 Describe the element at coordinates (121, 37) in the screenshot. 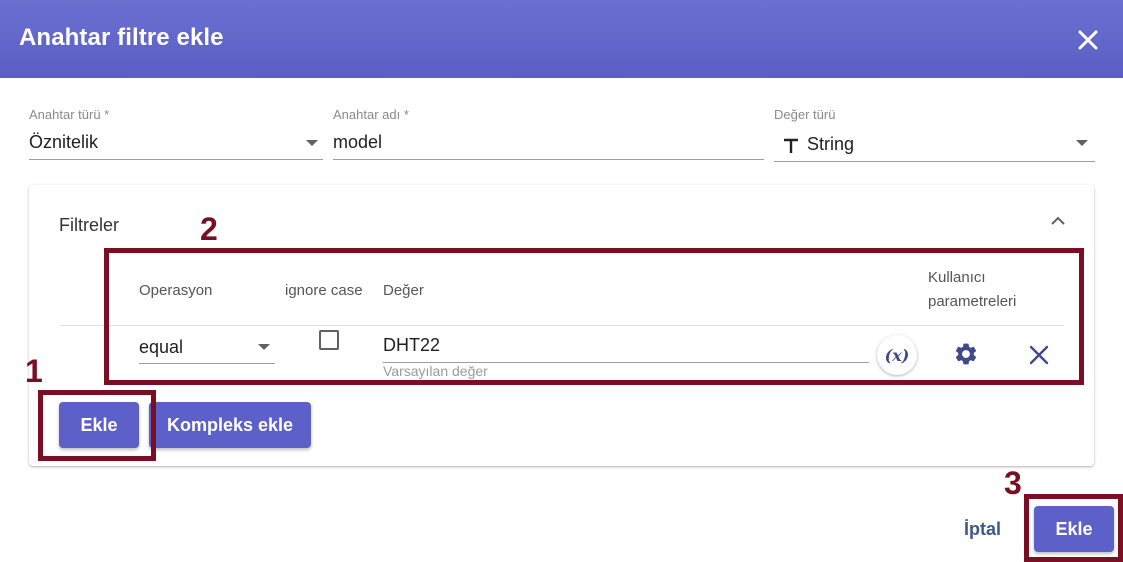

I see `dialog-title: Anahtar filtre ekle` at that location.